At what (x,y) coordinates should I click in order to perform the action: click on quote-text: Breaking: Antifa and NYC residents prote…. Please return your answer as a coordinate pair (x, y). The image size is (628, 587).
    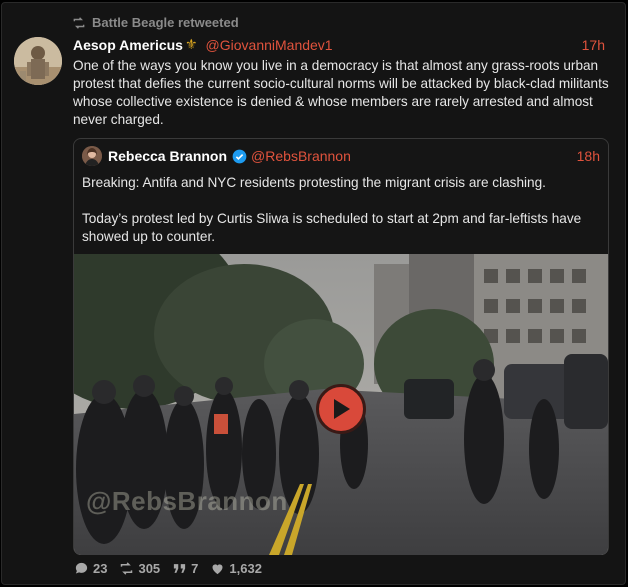
    Looking at the image, I should click on (342, 210).